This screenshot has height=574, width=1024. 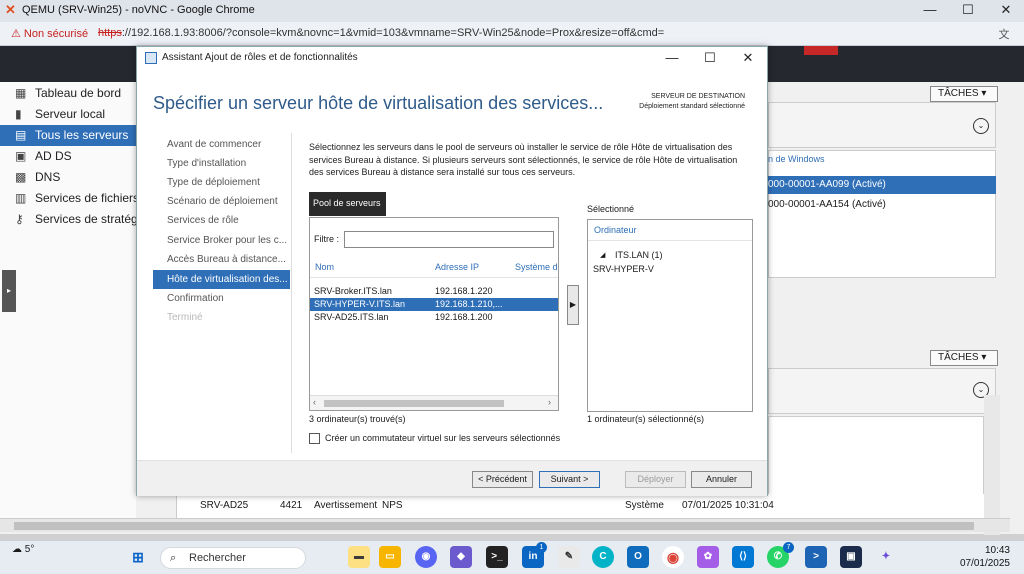 What do you see at coordinates (639, 255) in the screenshot?
I see `domain-group-label: ITS.LAN (1)` at bounding box center [639, 255].